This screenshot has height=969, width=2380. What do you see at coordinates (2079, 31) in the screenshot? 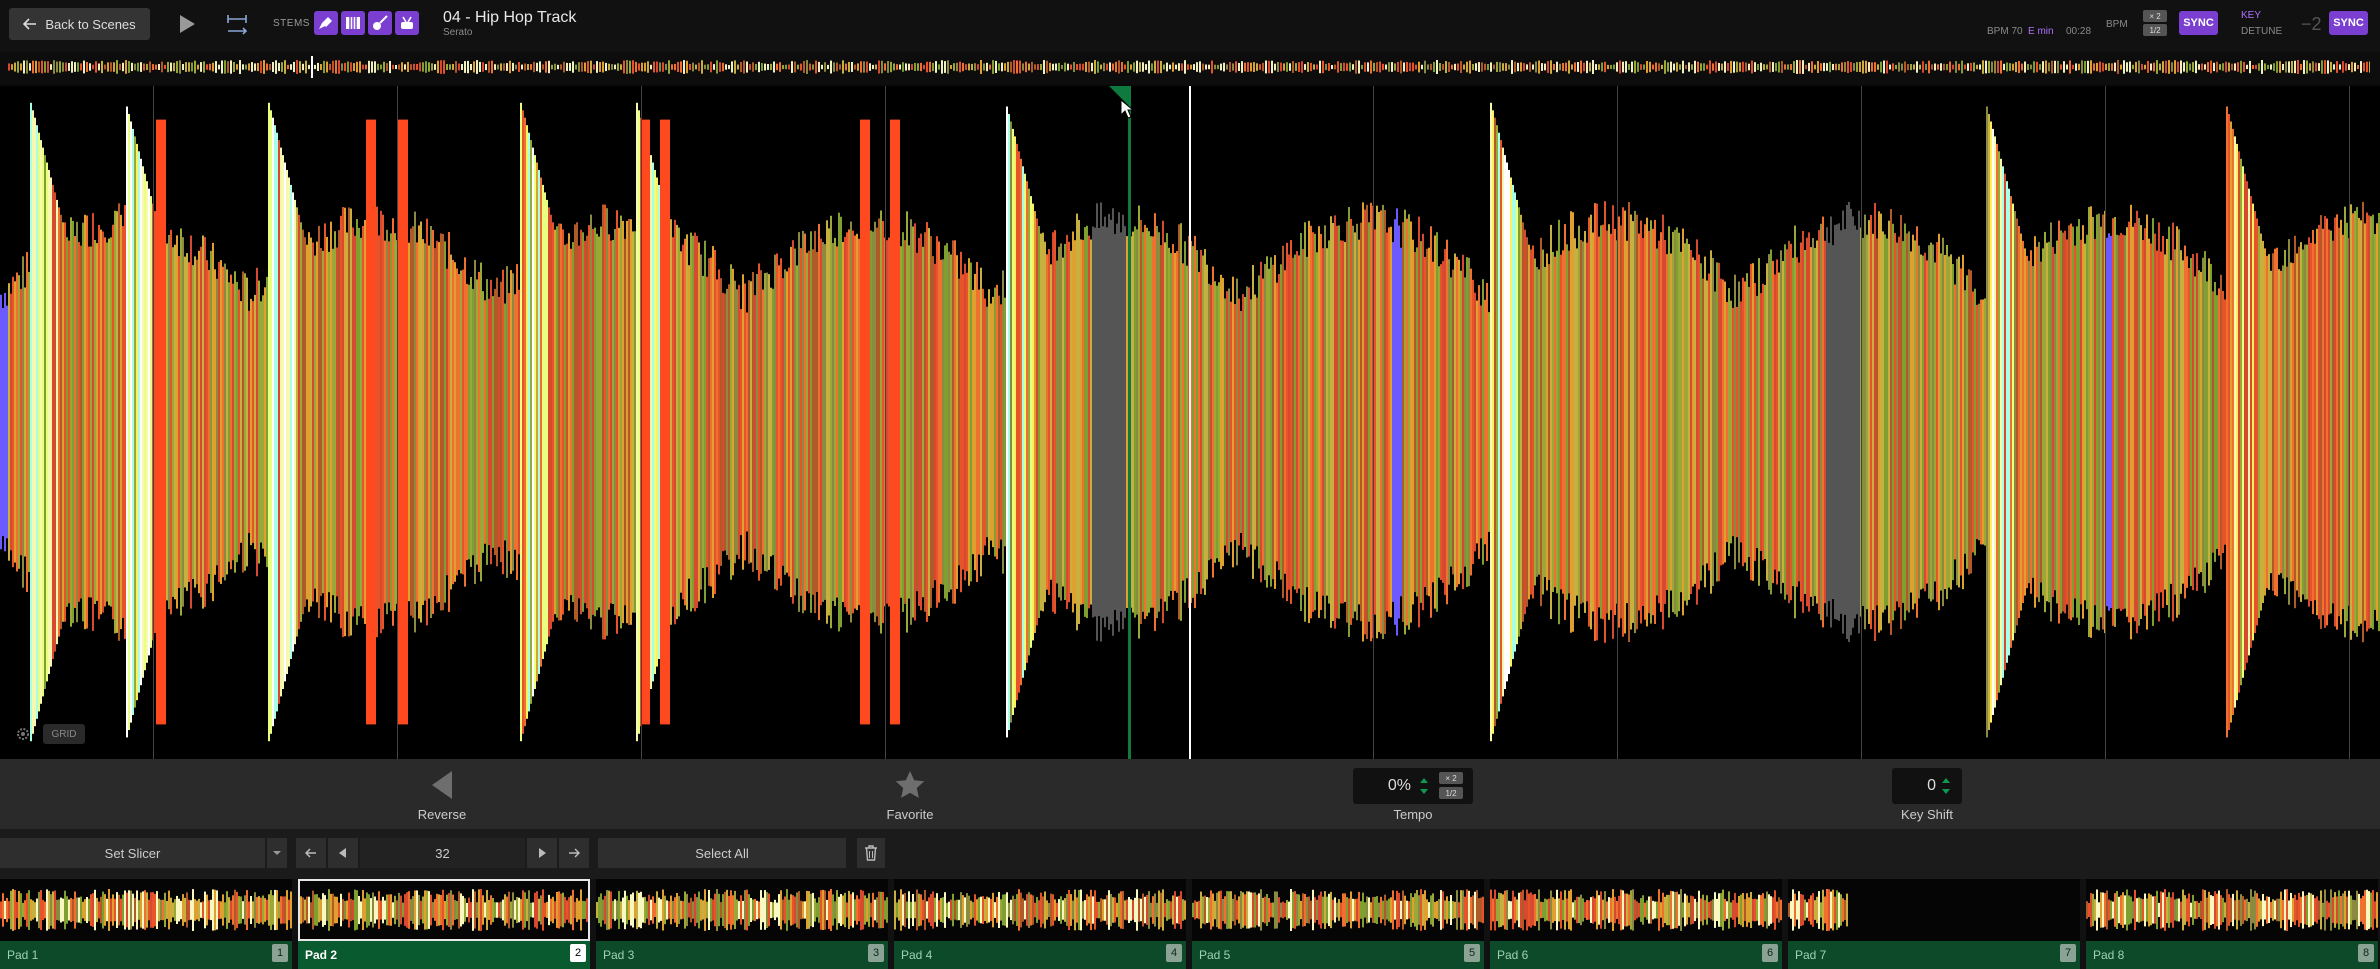
I see `time-readout: 00:28` at bounding box center [2079, 31].